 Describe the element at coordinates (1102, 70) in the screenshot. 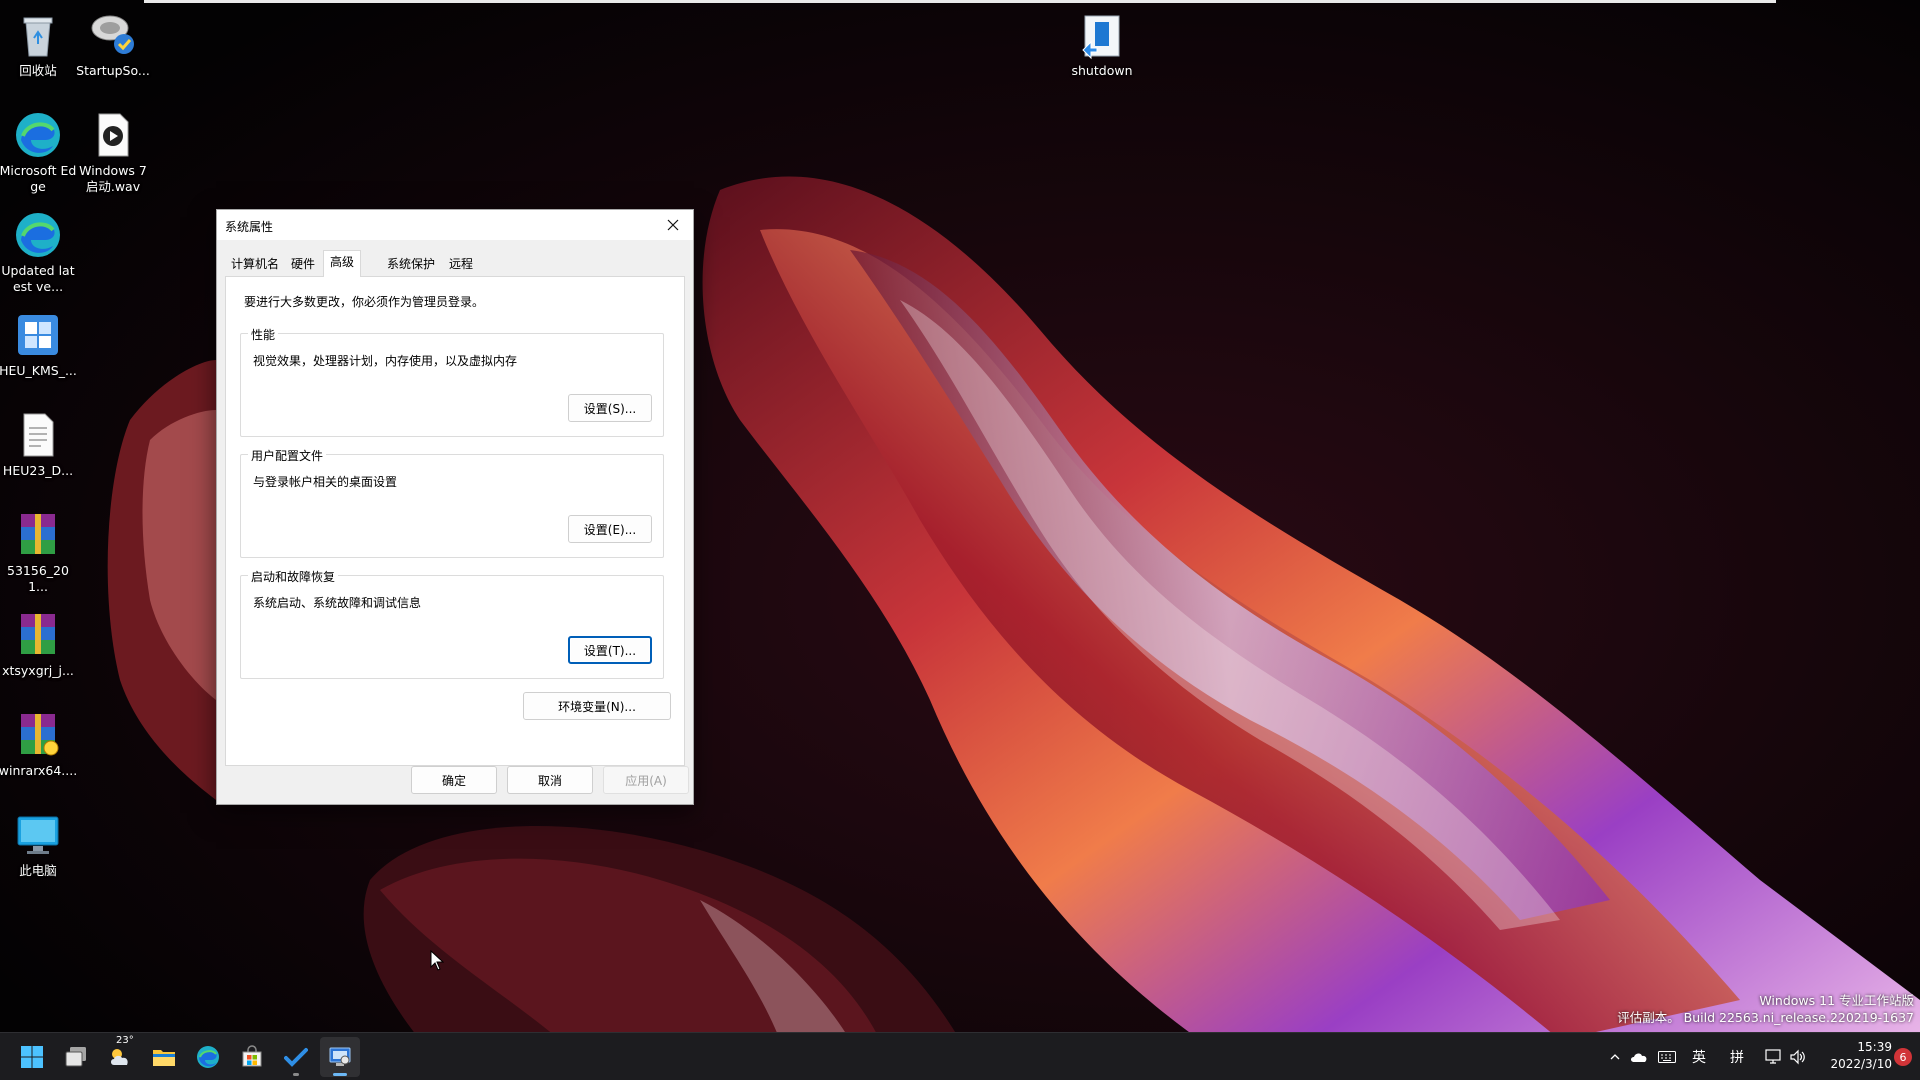

I see `desktop-icon-label: shutdown` at that location.